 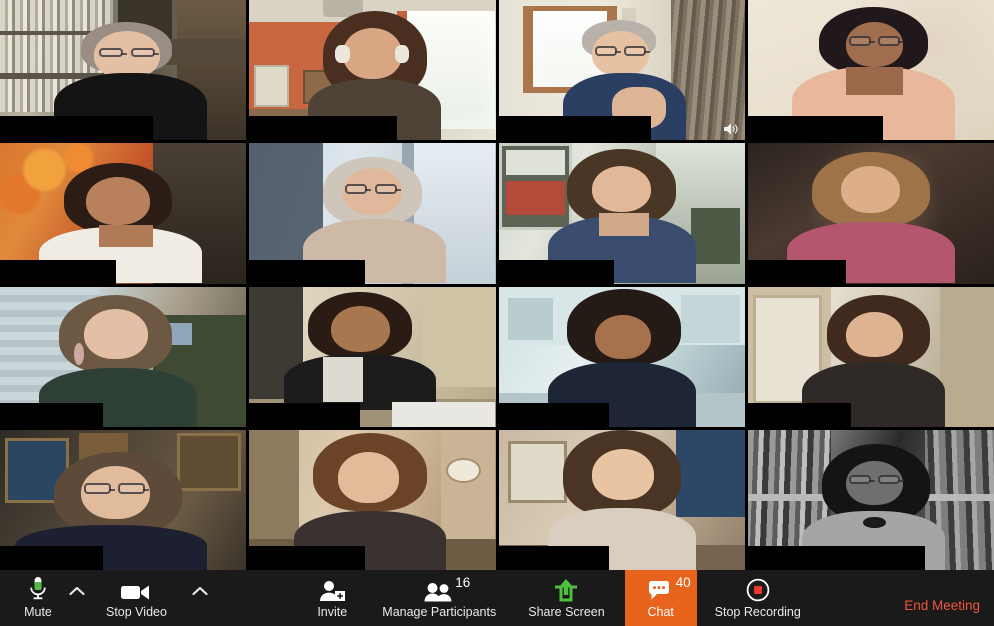 What do you see at coordinates (136, 589) in the screenshot?
I see `camera-icon` at bounding box center [136, 589].